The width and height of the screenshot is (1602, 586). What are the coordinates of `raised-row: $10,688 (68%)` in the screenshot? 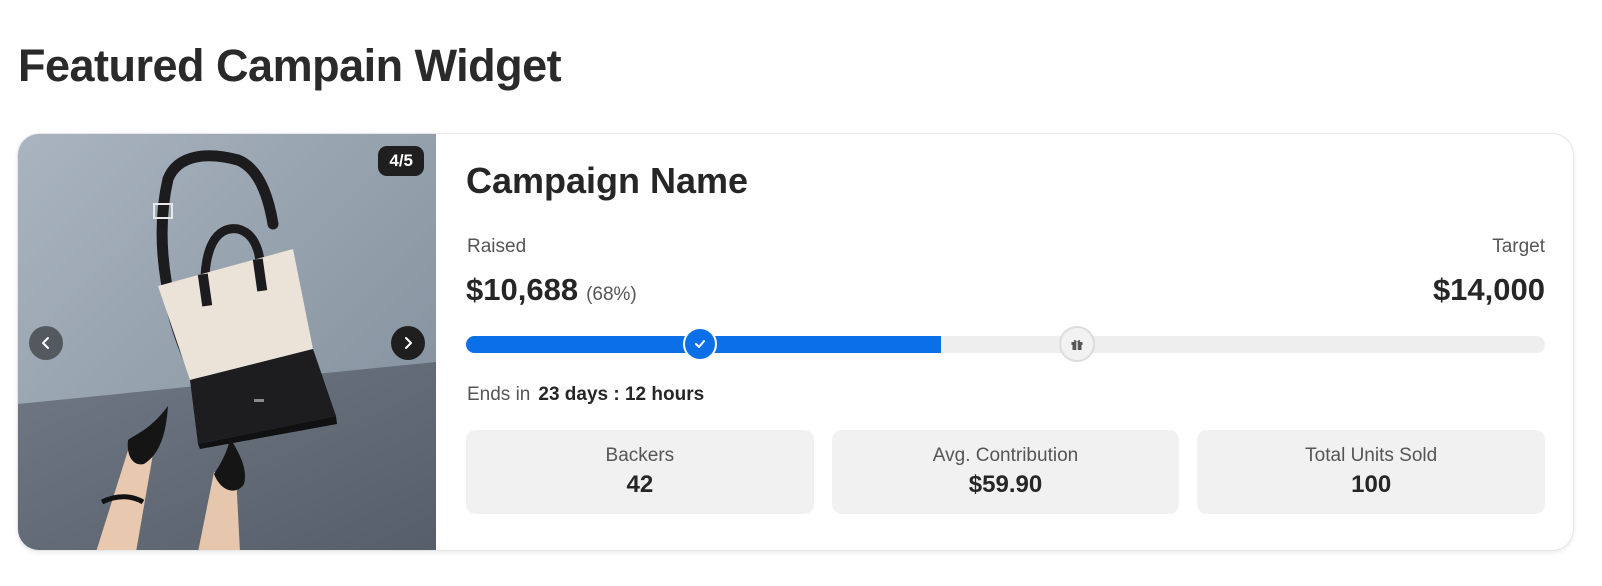 It's located at (551, 290).